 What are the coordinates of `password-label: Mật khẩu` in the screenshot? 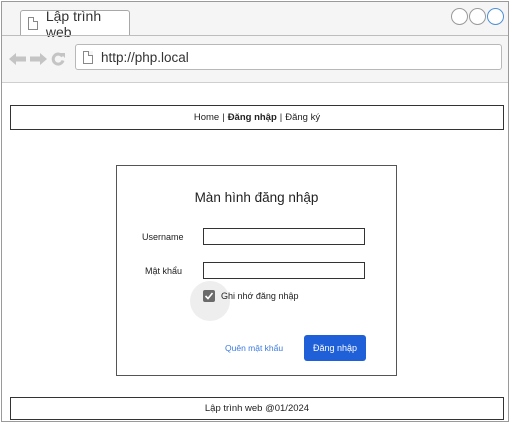 It's located at (164, 271).